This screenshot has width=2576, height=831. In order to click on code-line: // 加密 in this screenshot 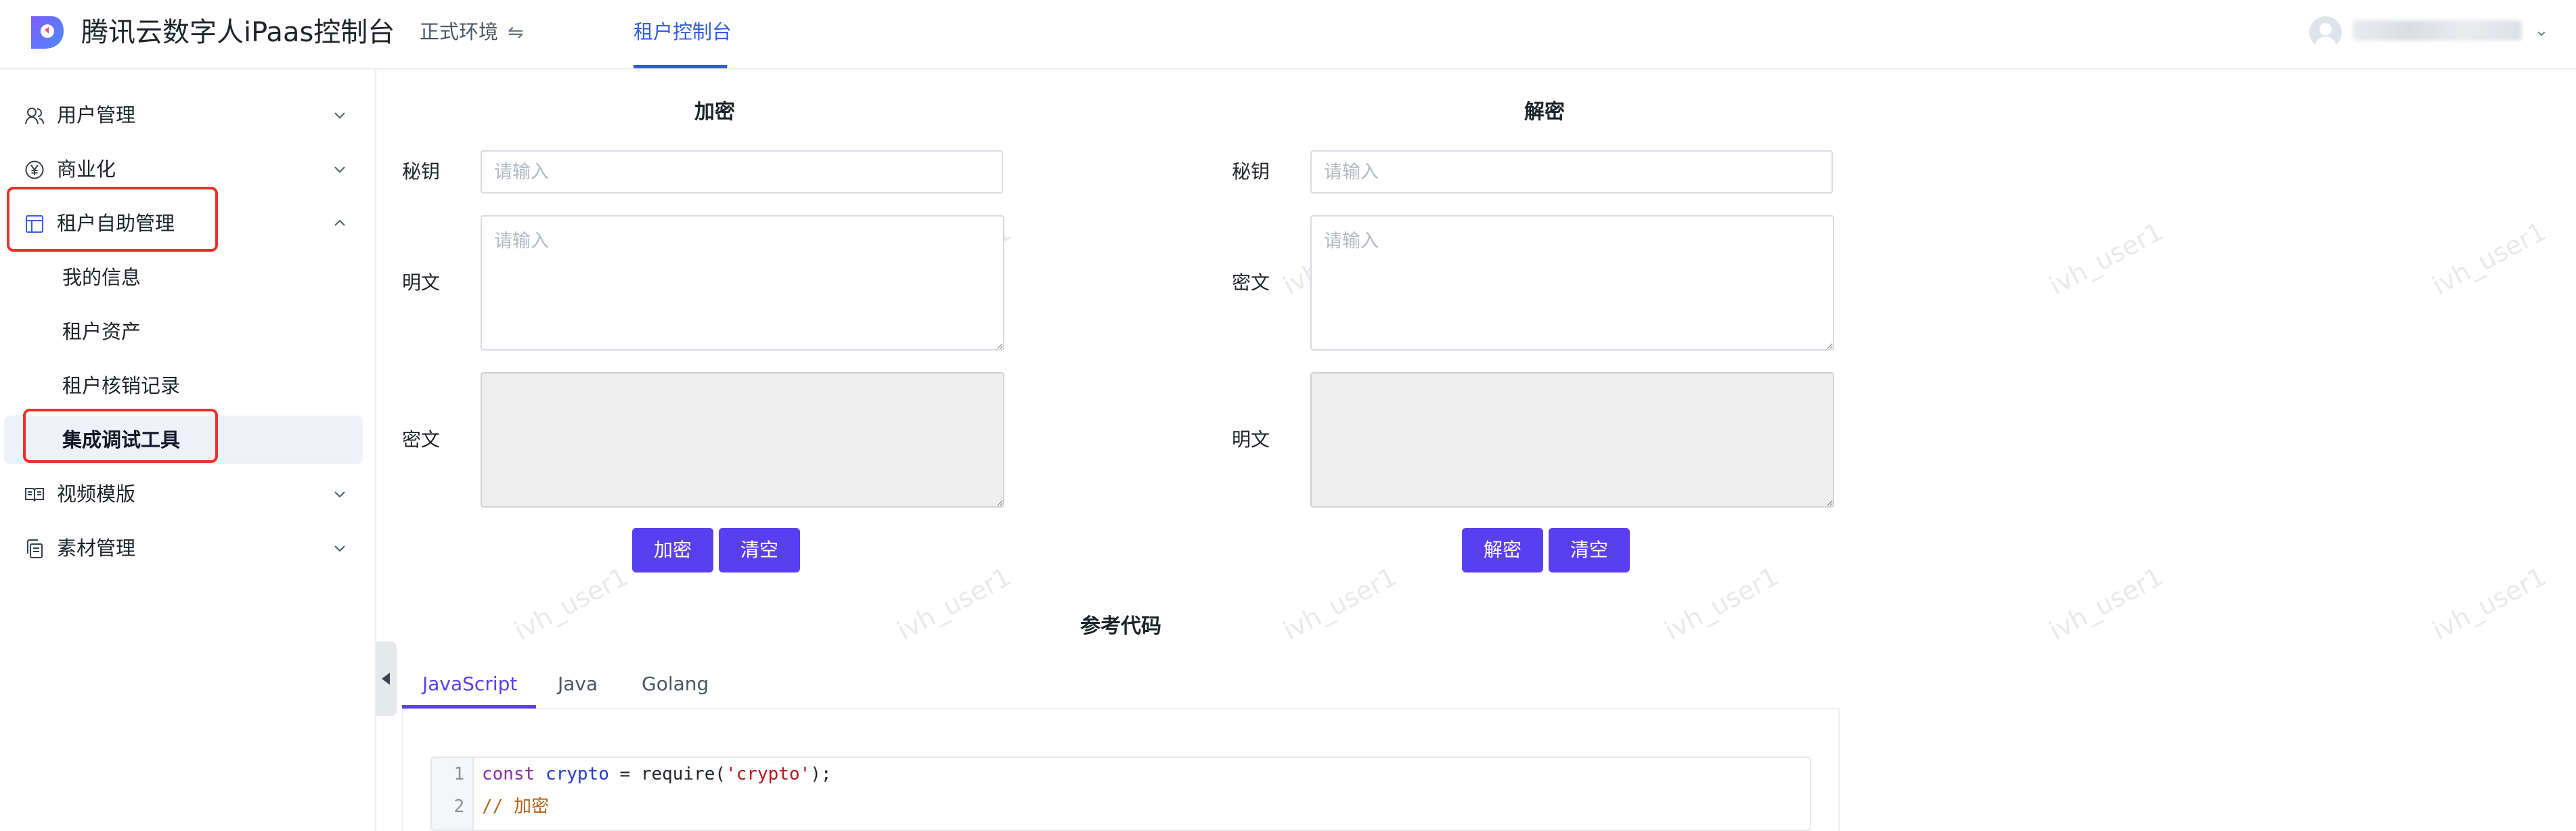, I will do `click(515, 806)`.